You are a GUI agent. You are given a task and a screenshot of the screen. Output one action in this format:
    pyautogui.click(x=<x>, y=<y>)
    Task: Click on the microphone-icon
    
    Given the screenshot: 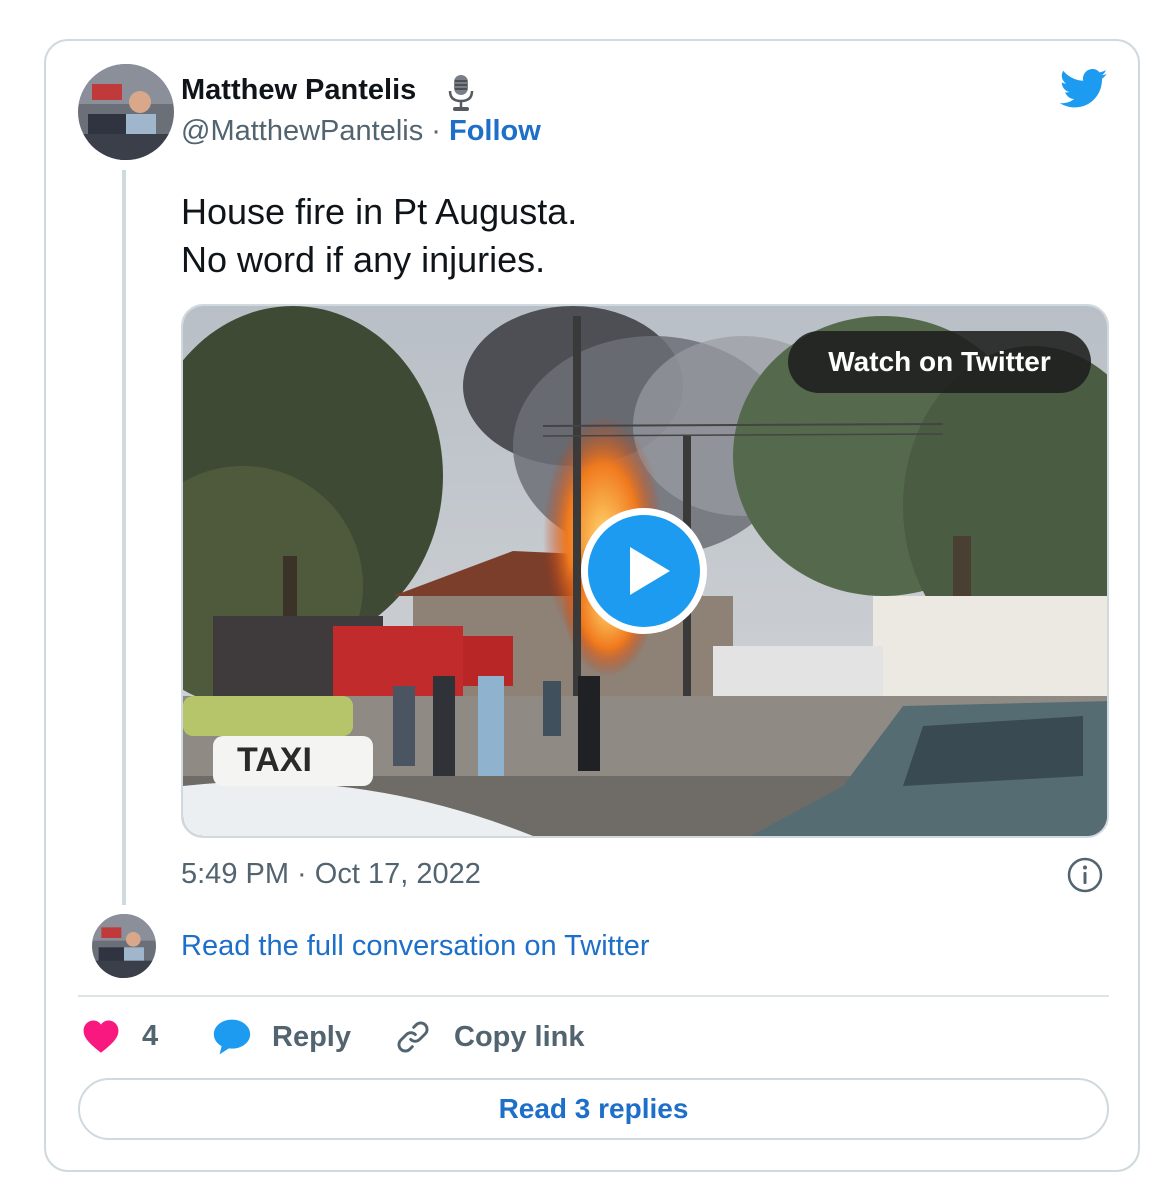 What is the action you would take?
    pyautogui.click(x=461, y=95)
    